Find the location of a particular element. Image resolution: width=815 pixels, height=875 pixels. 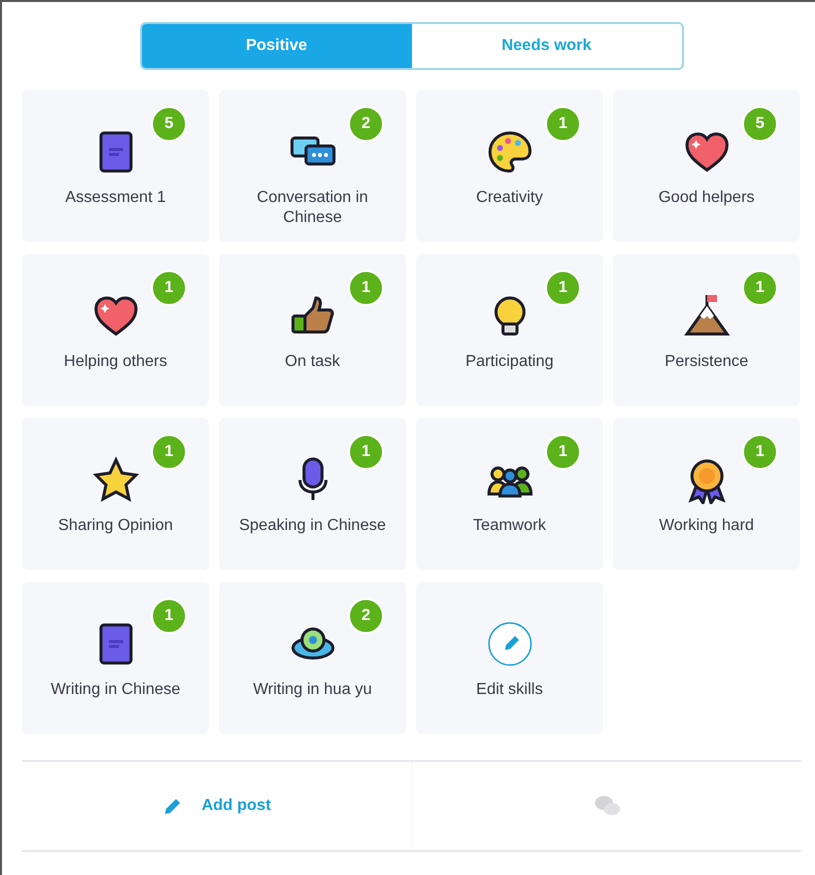

skill-label: Good helpers is located at coordinates (706, 198).